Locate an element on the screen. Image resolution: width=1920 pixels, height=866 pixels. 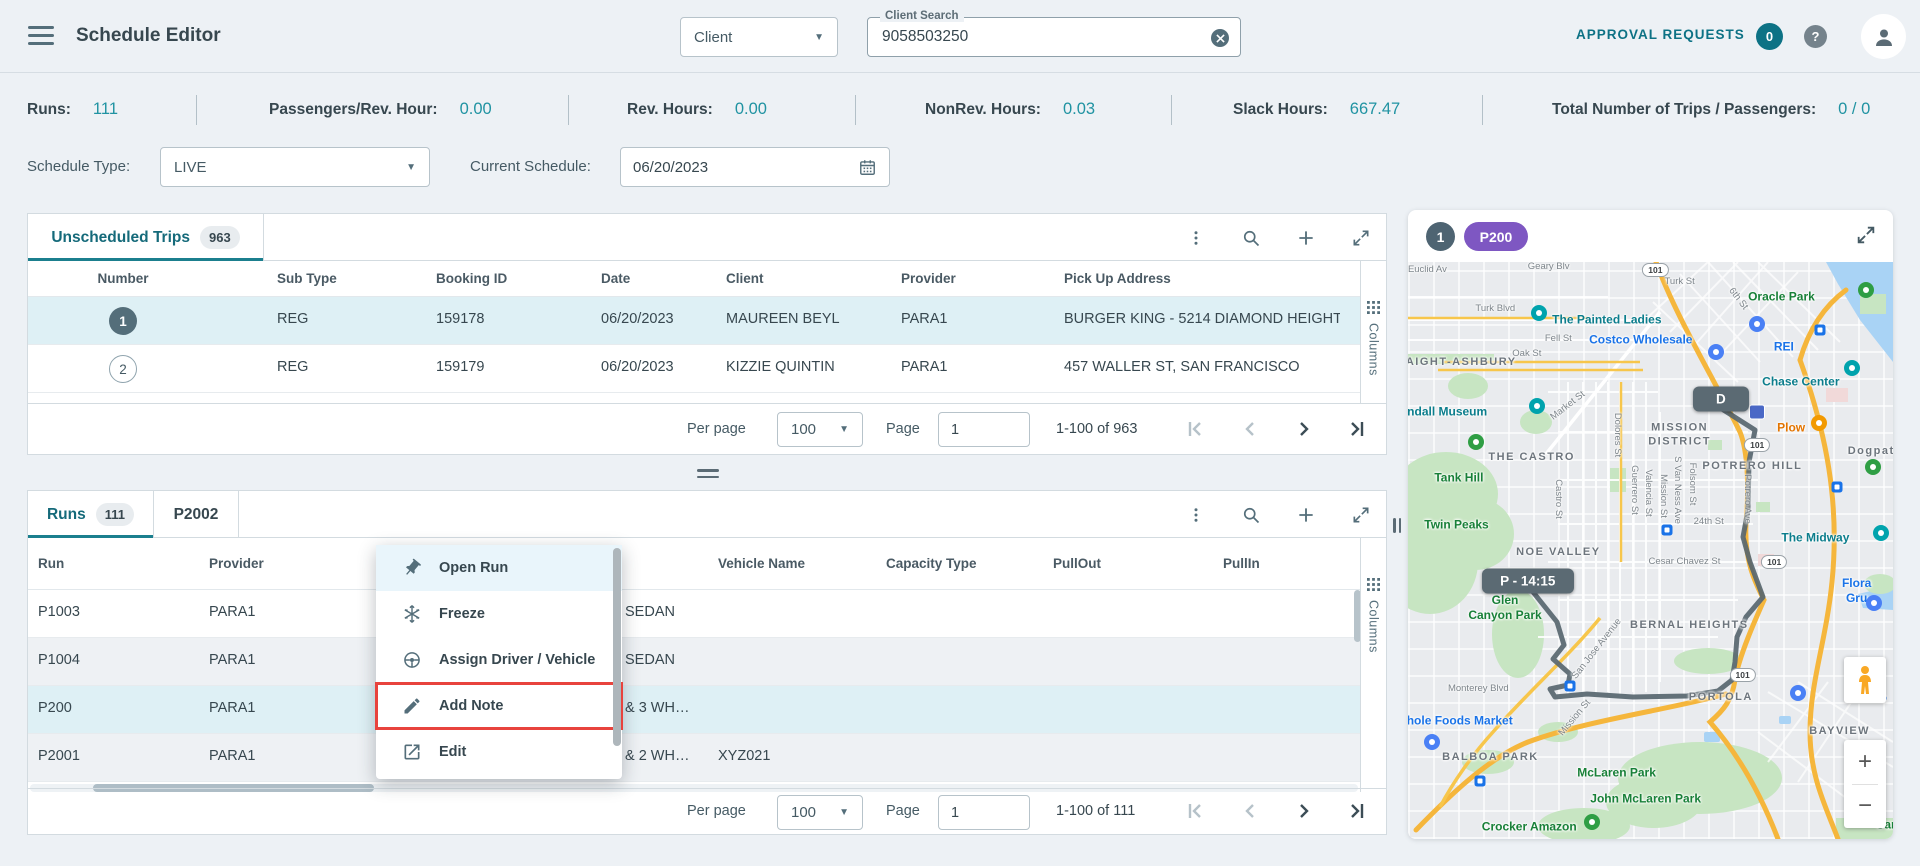
current-schedule-date-input: 06/20/2023 is located at coordinates (755, 167).